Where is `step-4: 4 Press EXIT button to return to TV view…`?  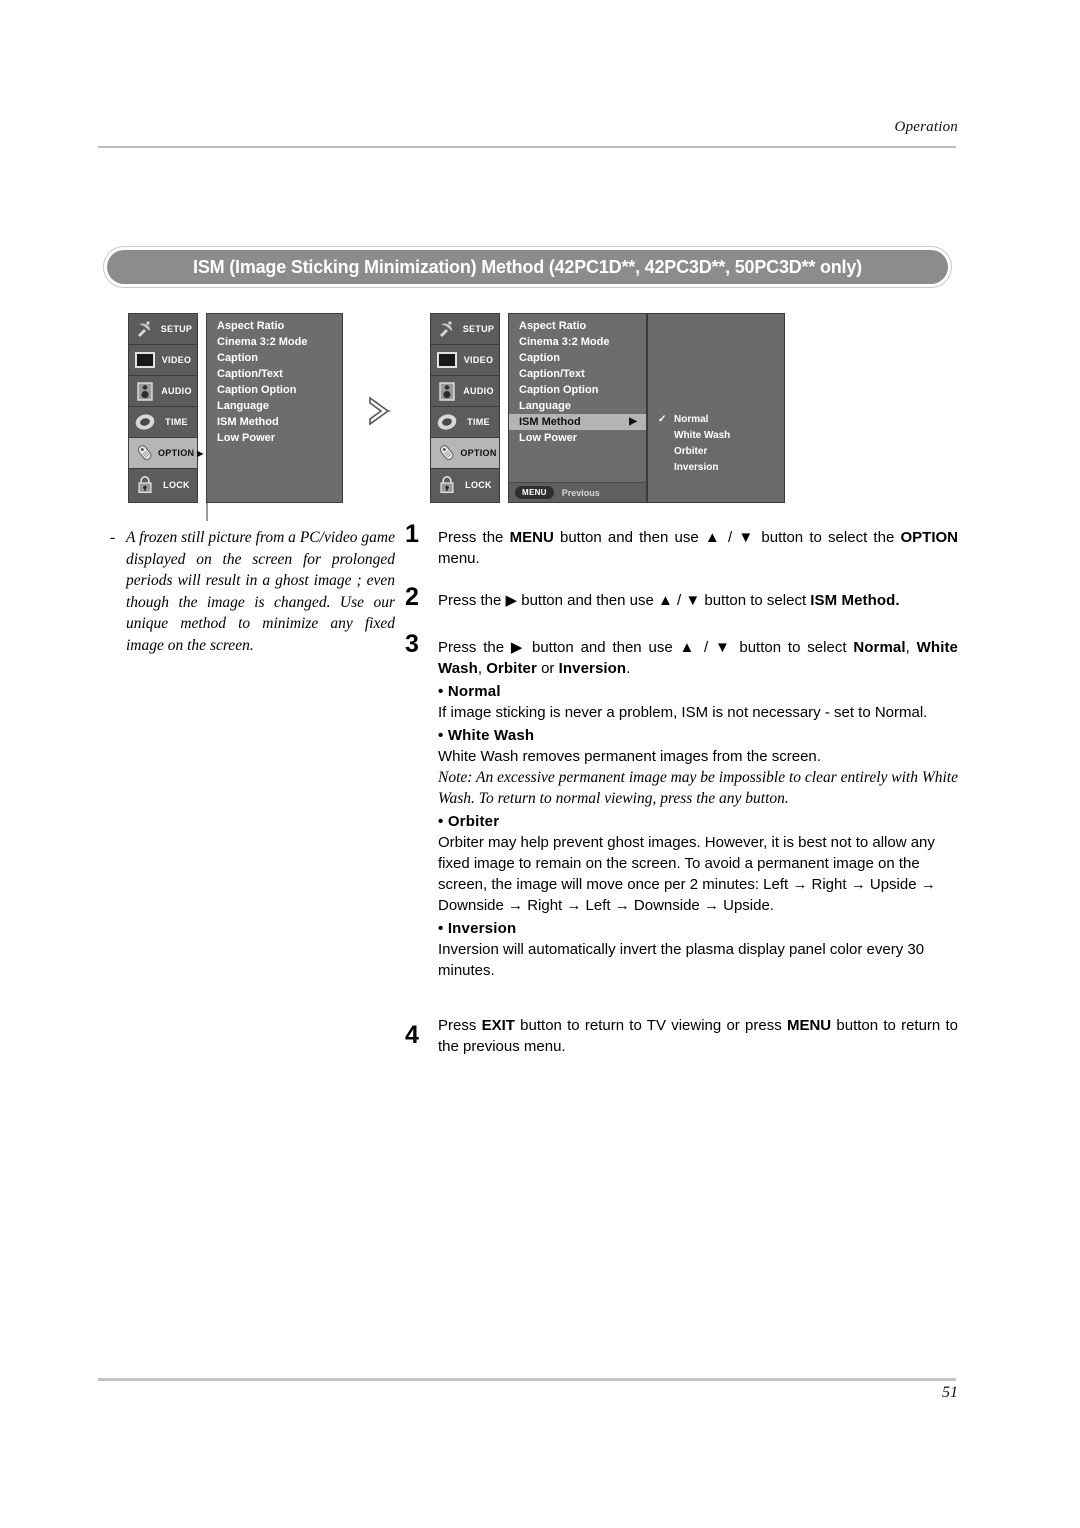
step-4: 4 Press EXIT button to return to TV view… is located at coordinates (681, 1036).